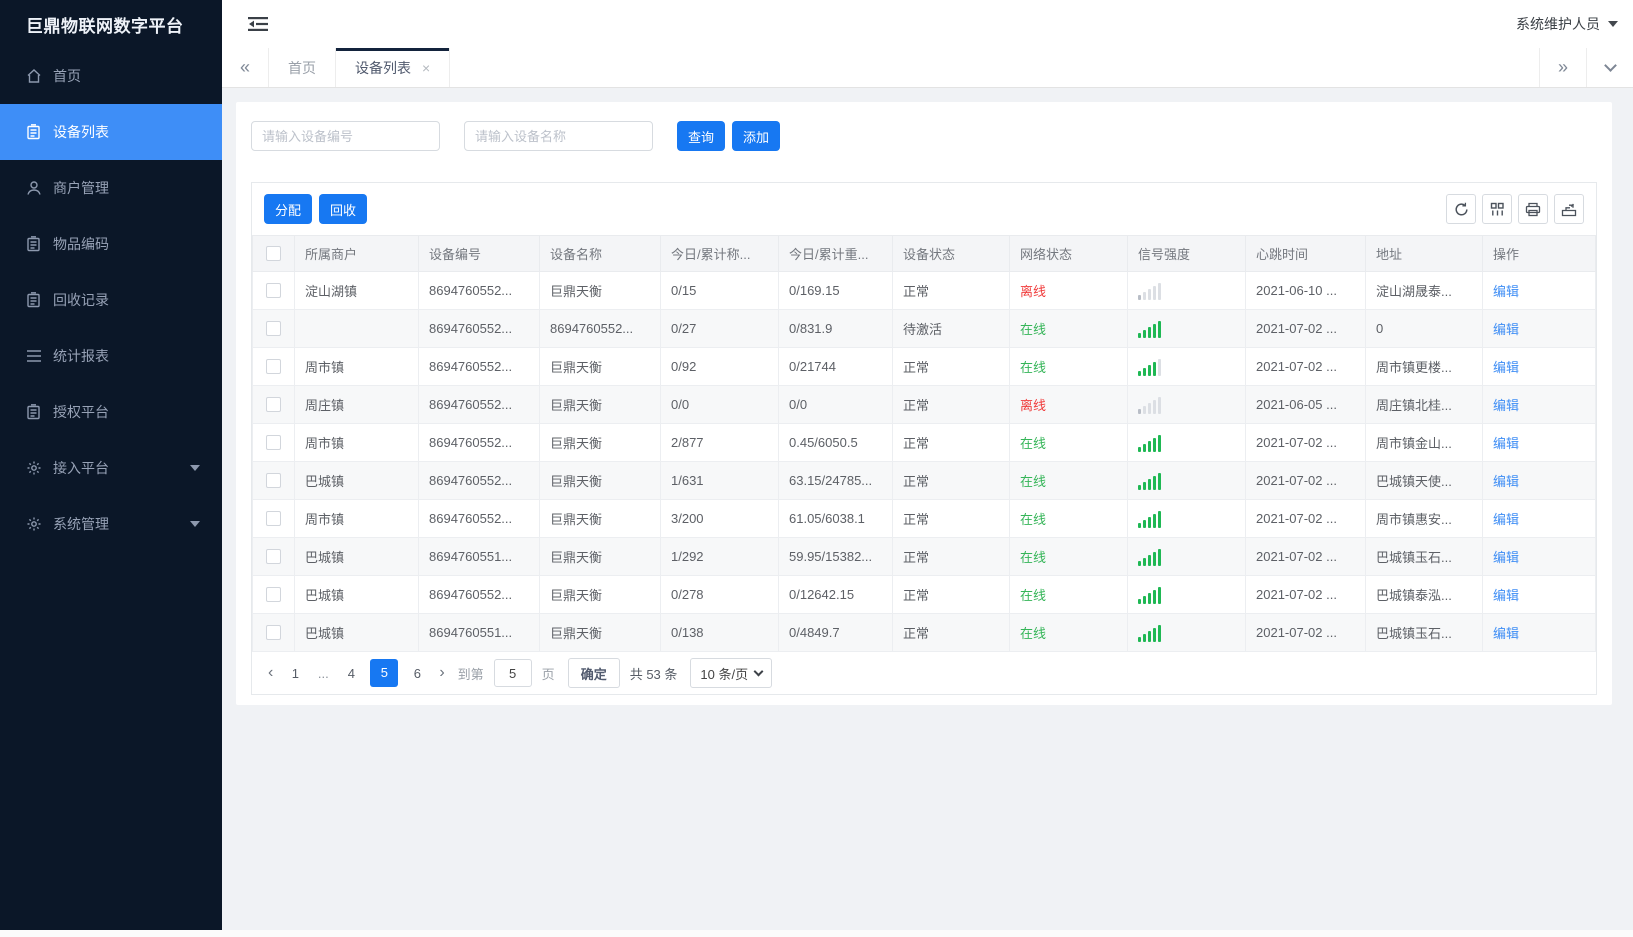 The width and height of the screenshot is (1633, 937). What do you see at coordinates (81, 356) in the screenshot?
I see `sidebar-item-label: 统计报表` at bounding box center [81, 356].